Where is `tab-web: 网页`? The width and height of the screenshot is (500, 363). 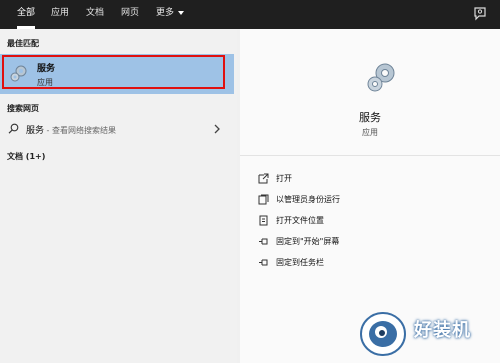 tab-web: 网页 is located at coordinates (130, 14).